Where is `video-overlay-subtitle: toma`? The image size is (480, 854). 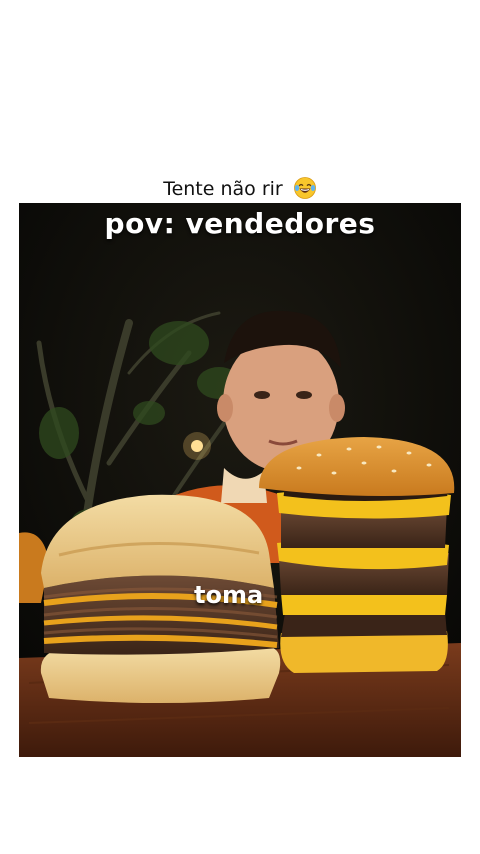 video-overlay-subtitle: toma is located at coordinates (229, 595).